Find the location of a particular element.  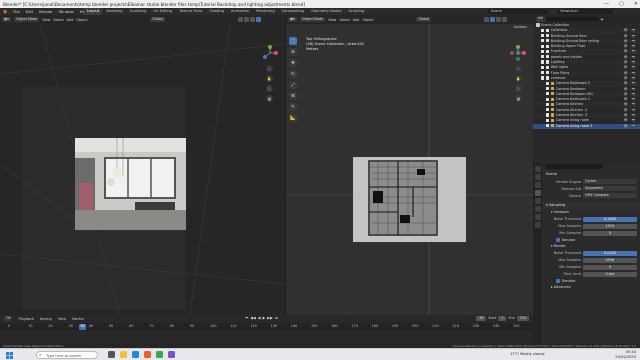

render-noise-threshold-field: 0.0100 is located at coordinates (610, 253).